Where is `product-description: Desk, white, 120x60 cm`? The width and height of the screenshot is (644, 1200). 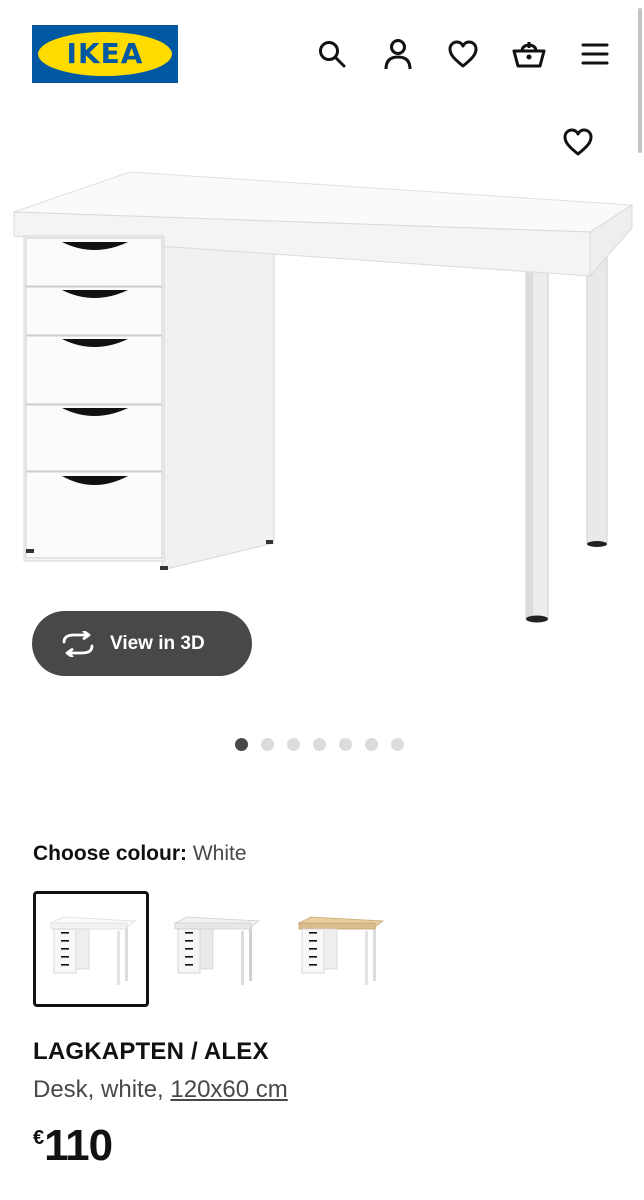 product-description: Desk, white, 120x60 cm is located at coordinates (160, 1090).